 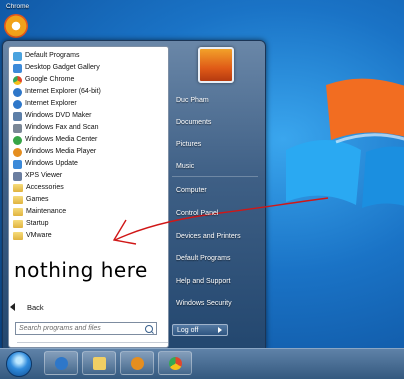 I want to click on right-item-default-programs: Default Programs, so click(x=203, y=258).